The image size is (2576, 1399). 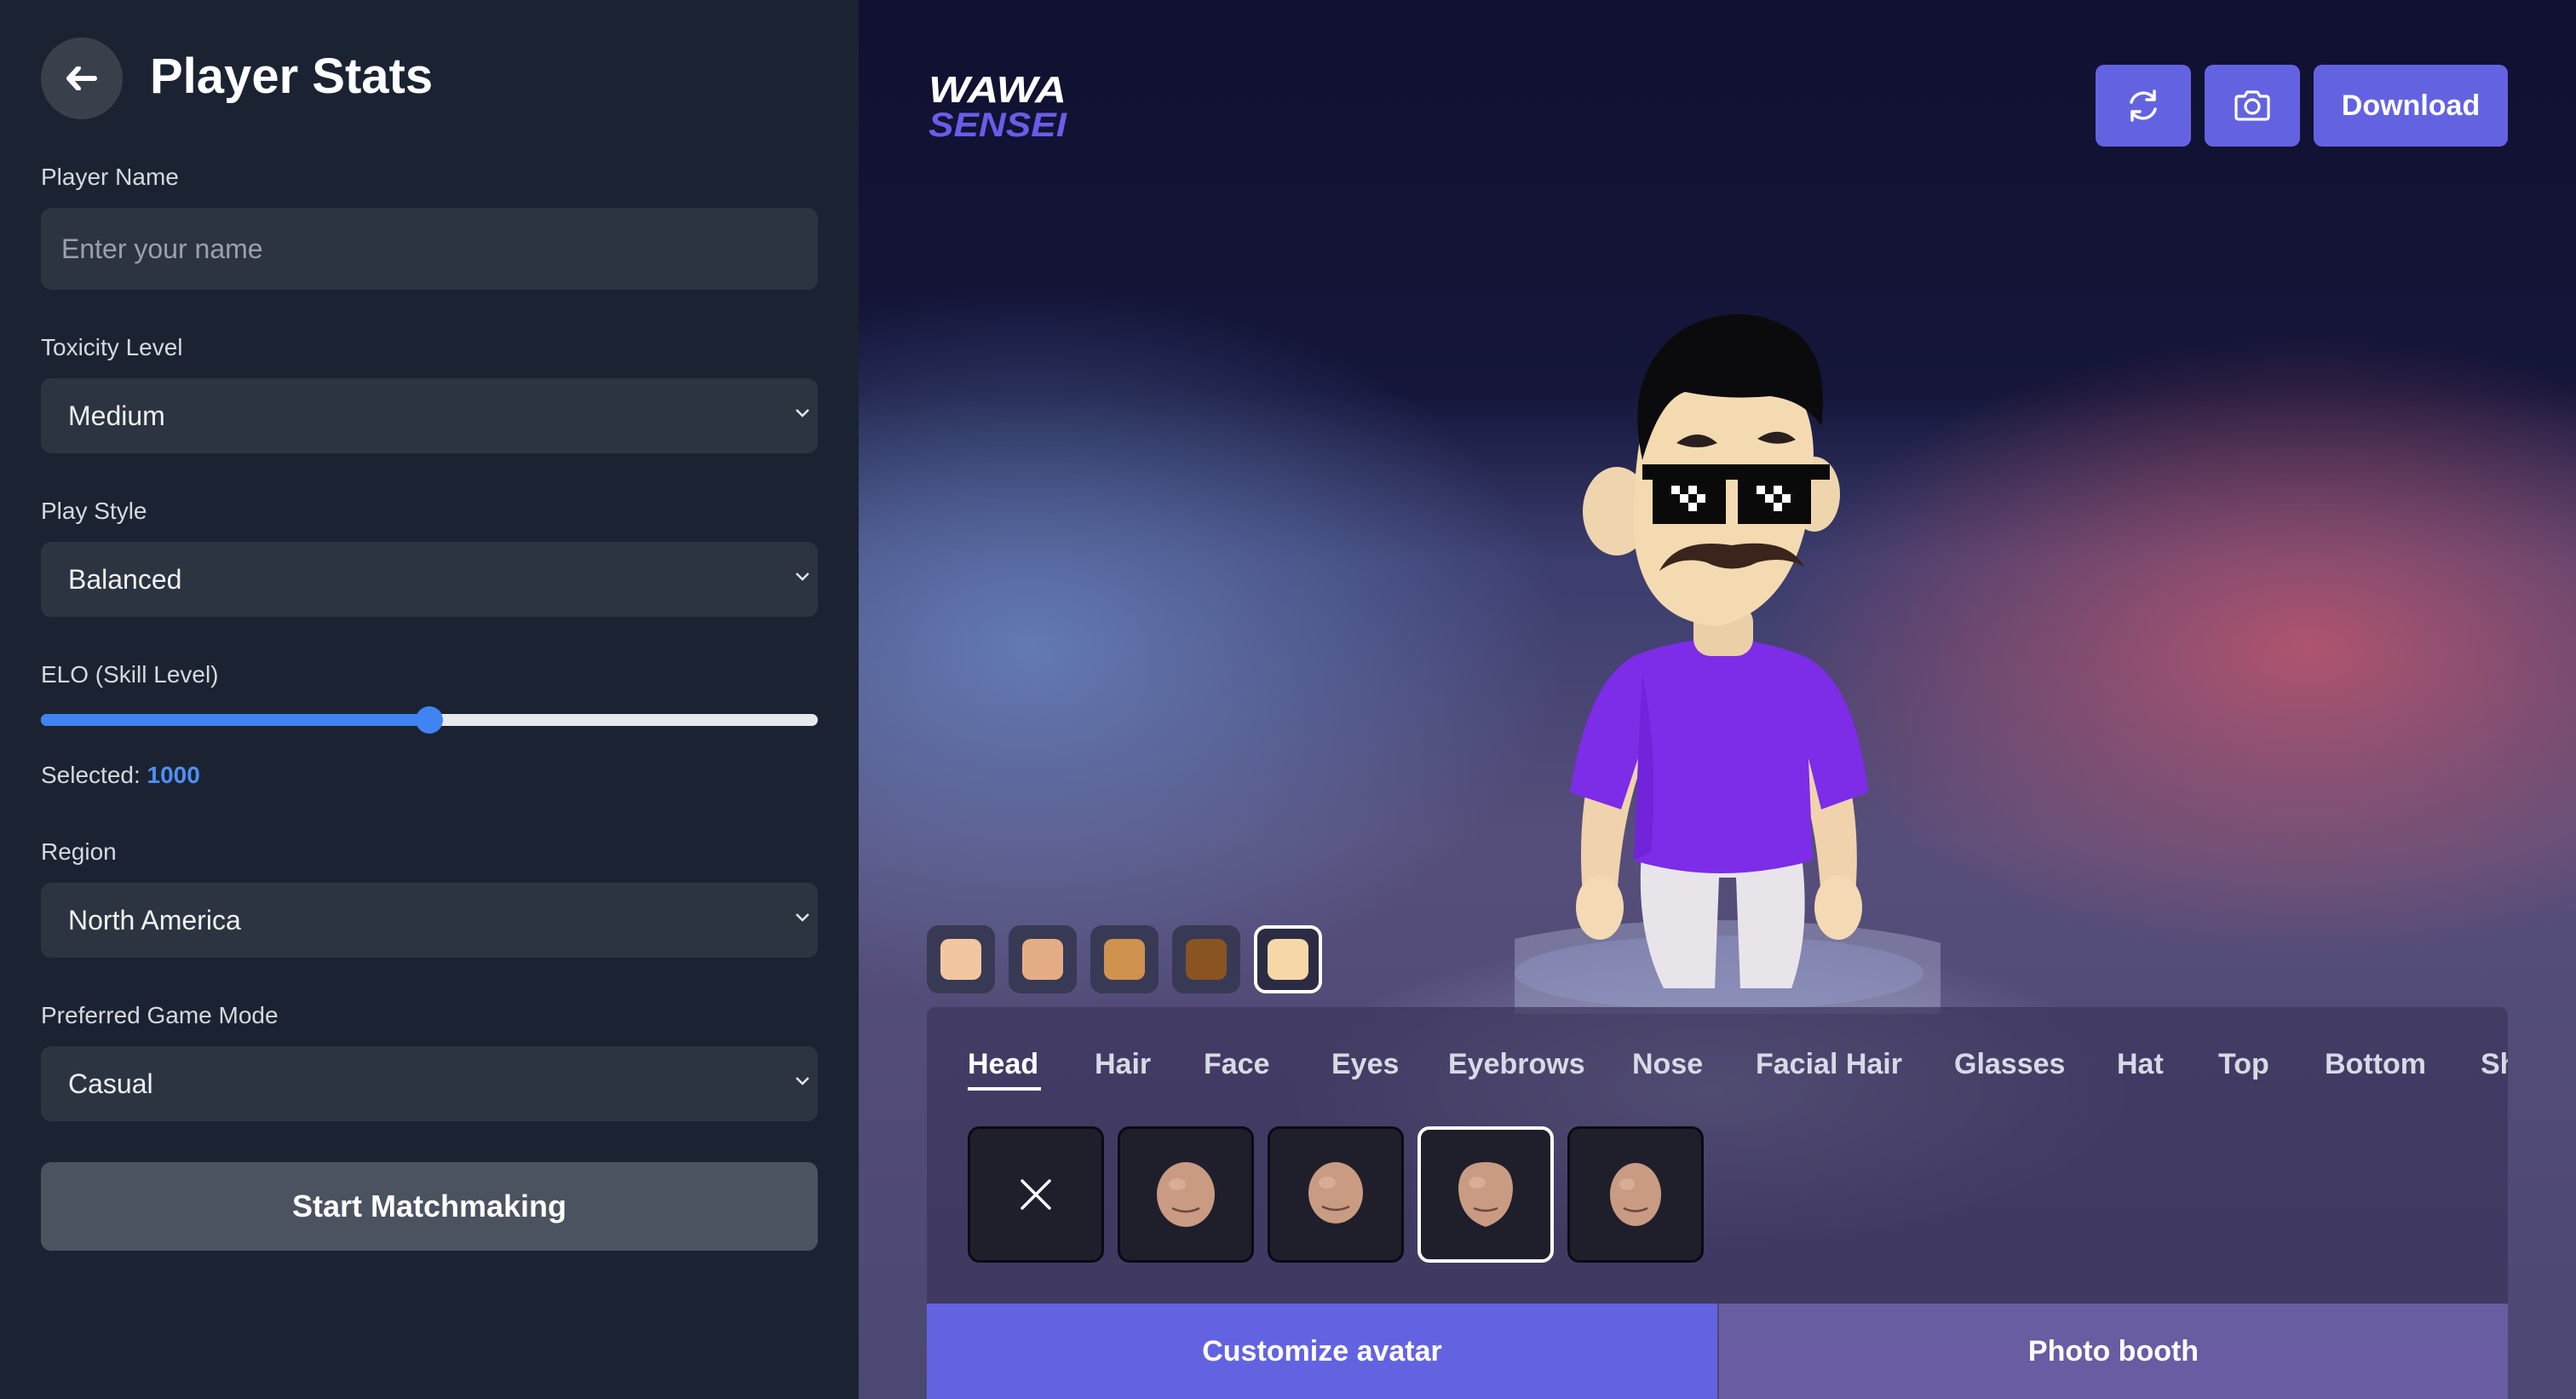 What do you see at coordinates (154, 920) in the screenshot?
I see `region-value: North America` at bounding box center [154, 920].